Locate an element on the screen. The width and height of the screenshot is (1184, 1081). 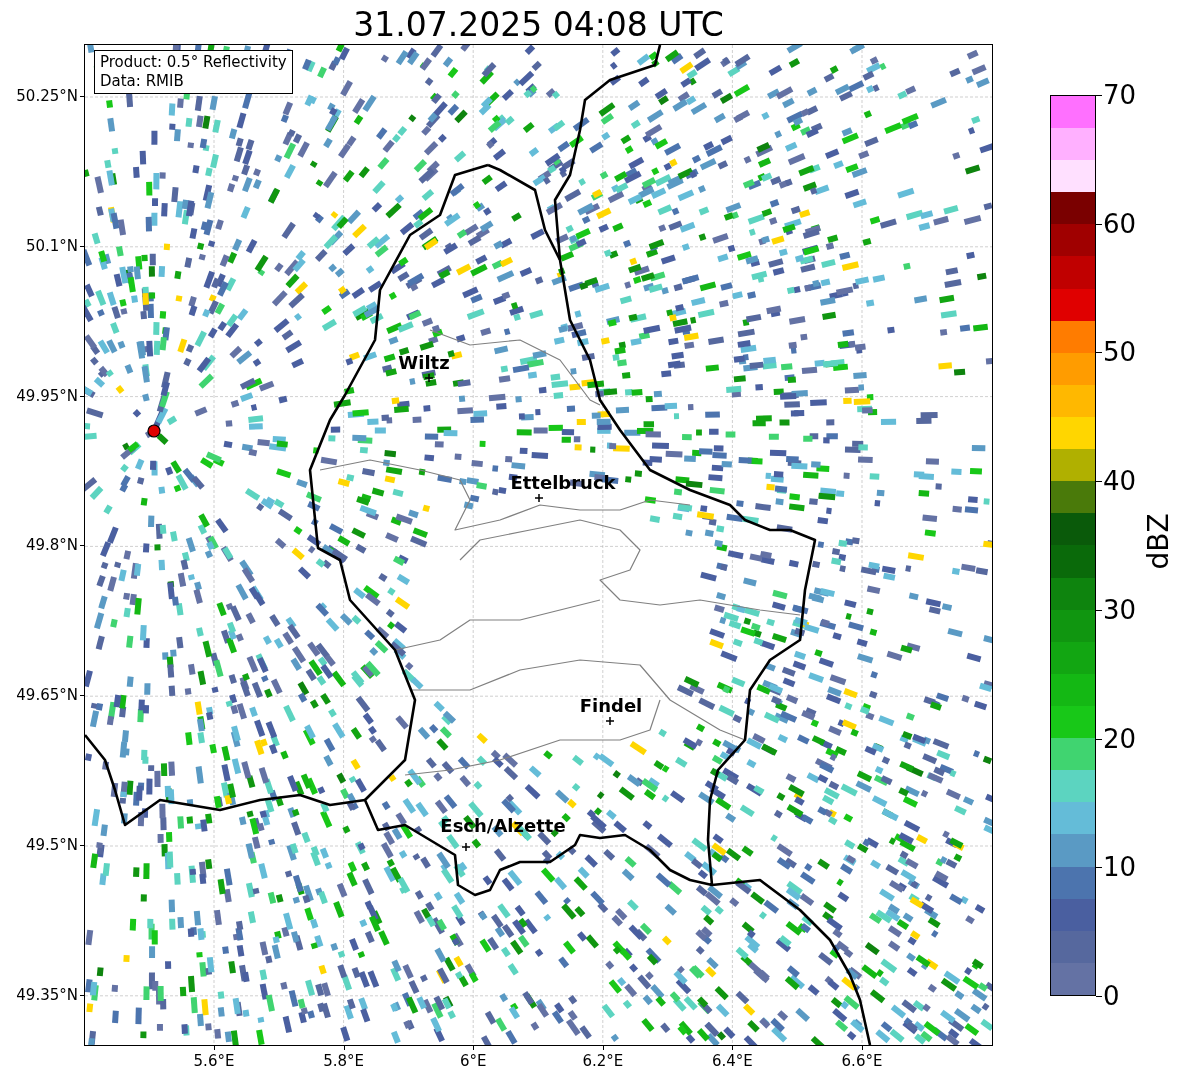
longitude-label: 6.6°E is located at coordinates (862, 1061).